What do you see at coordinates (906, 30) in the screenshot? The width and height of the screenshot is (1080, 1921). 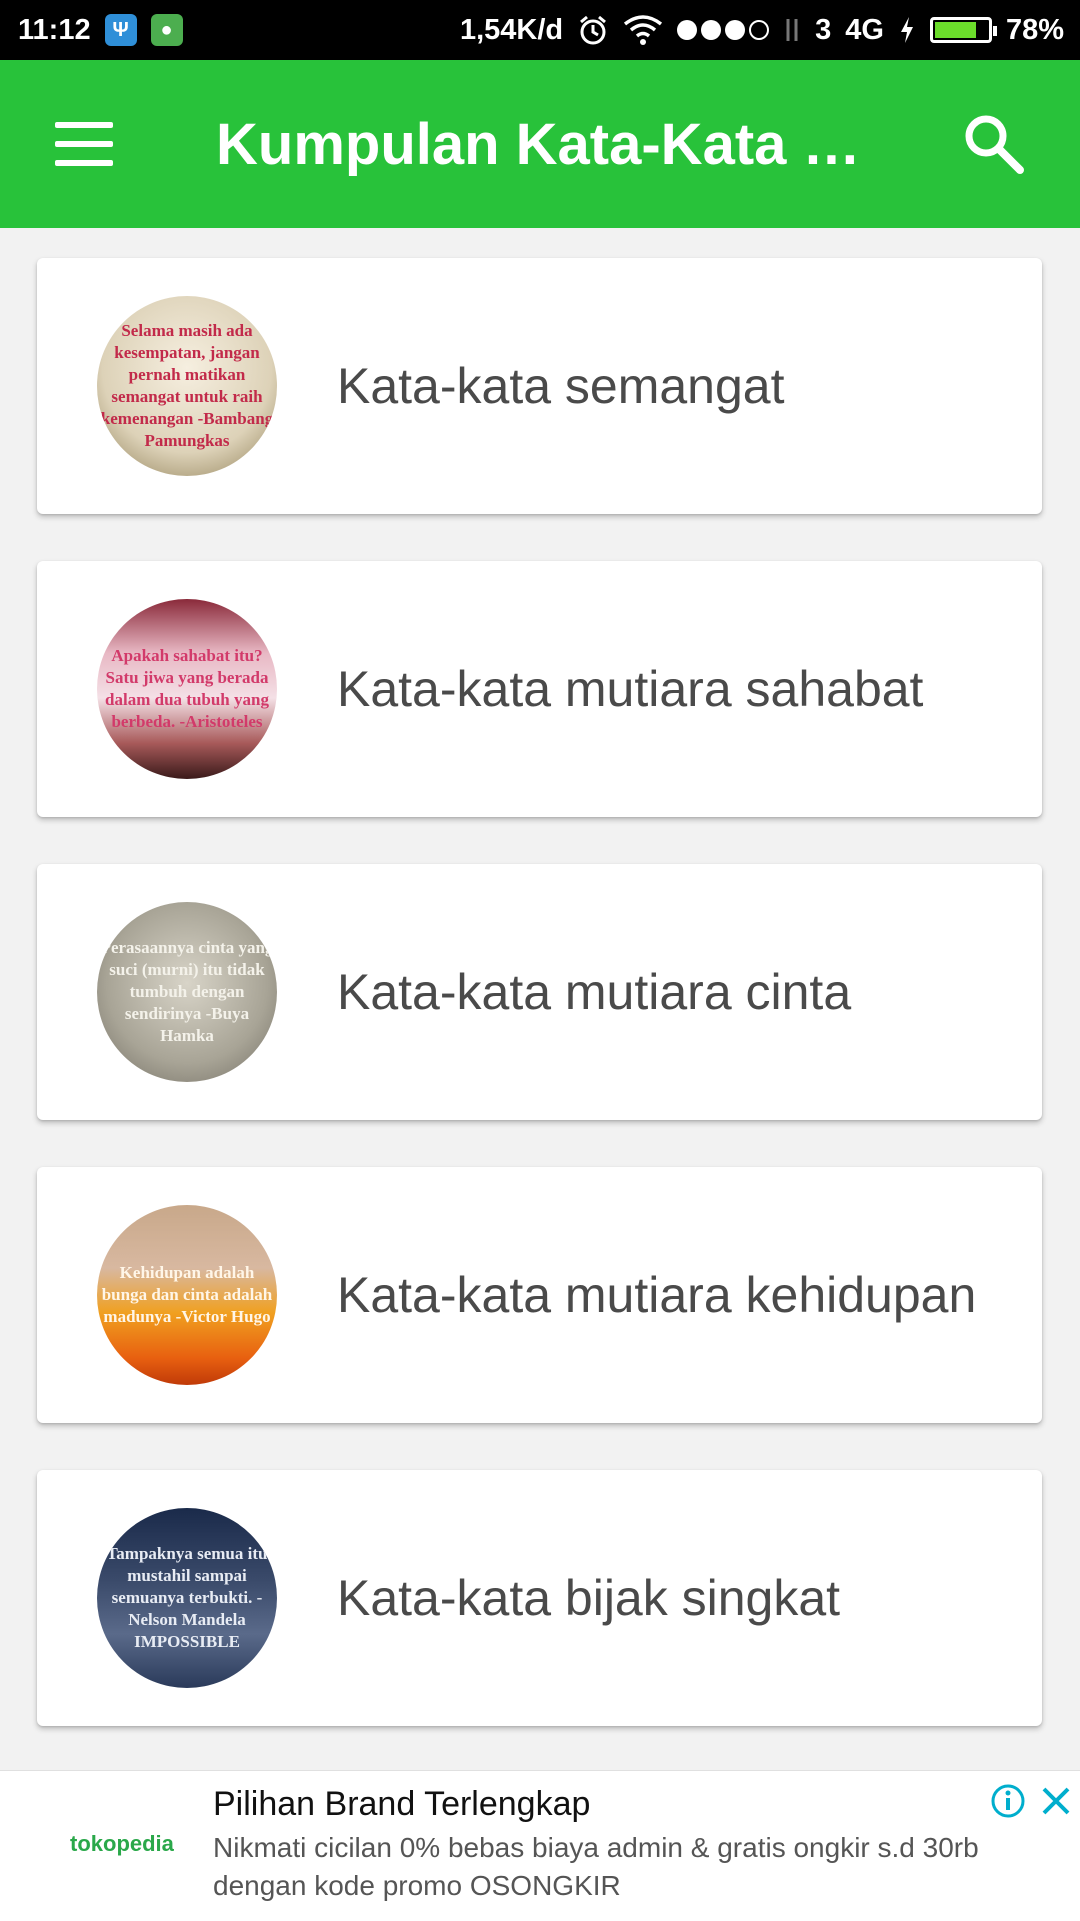 I see `charging-icon` at bounding box center [906, 30].